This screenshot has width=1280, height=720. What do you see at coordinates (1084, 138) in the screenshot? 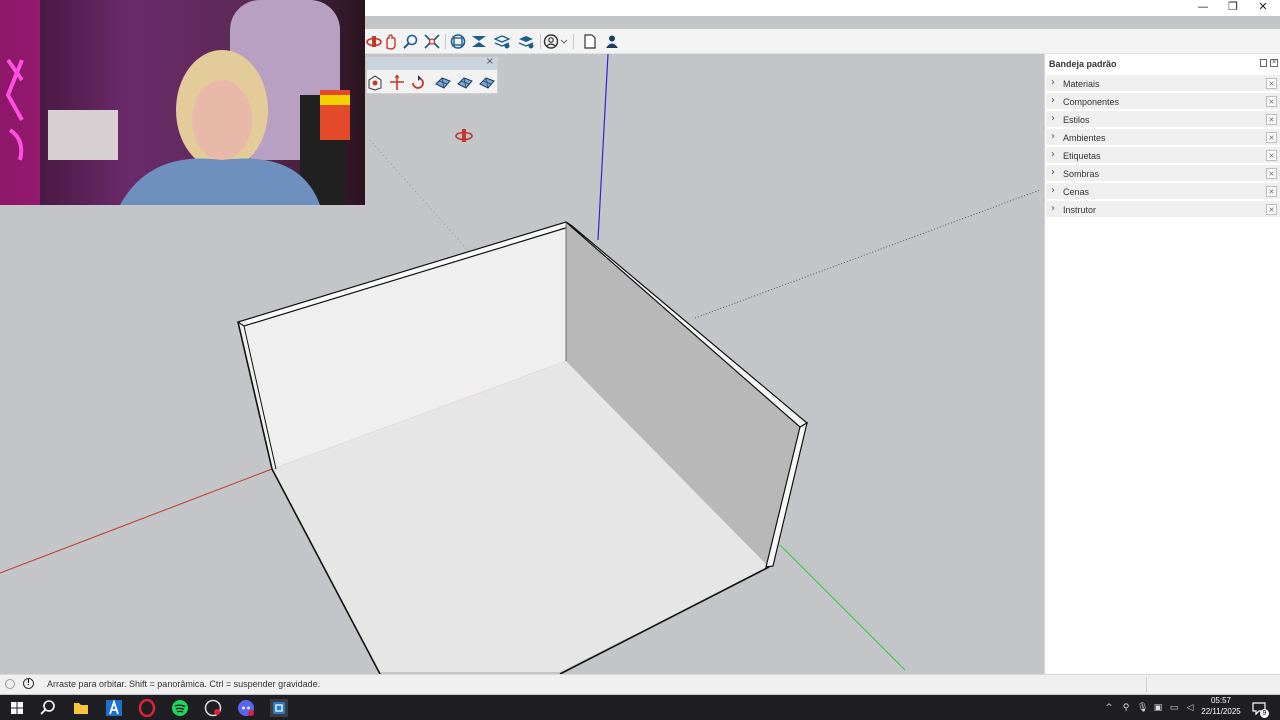
I see `tray-item-label: Ambientes` at bounding box center [1084, 138].